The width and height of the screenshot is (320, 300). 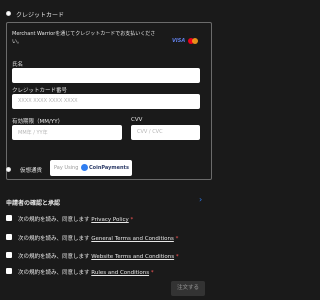 I want to click on visa-logo: VISA, so click(x=179, y=41).